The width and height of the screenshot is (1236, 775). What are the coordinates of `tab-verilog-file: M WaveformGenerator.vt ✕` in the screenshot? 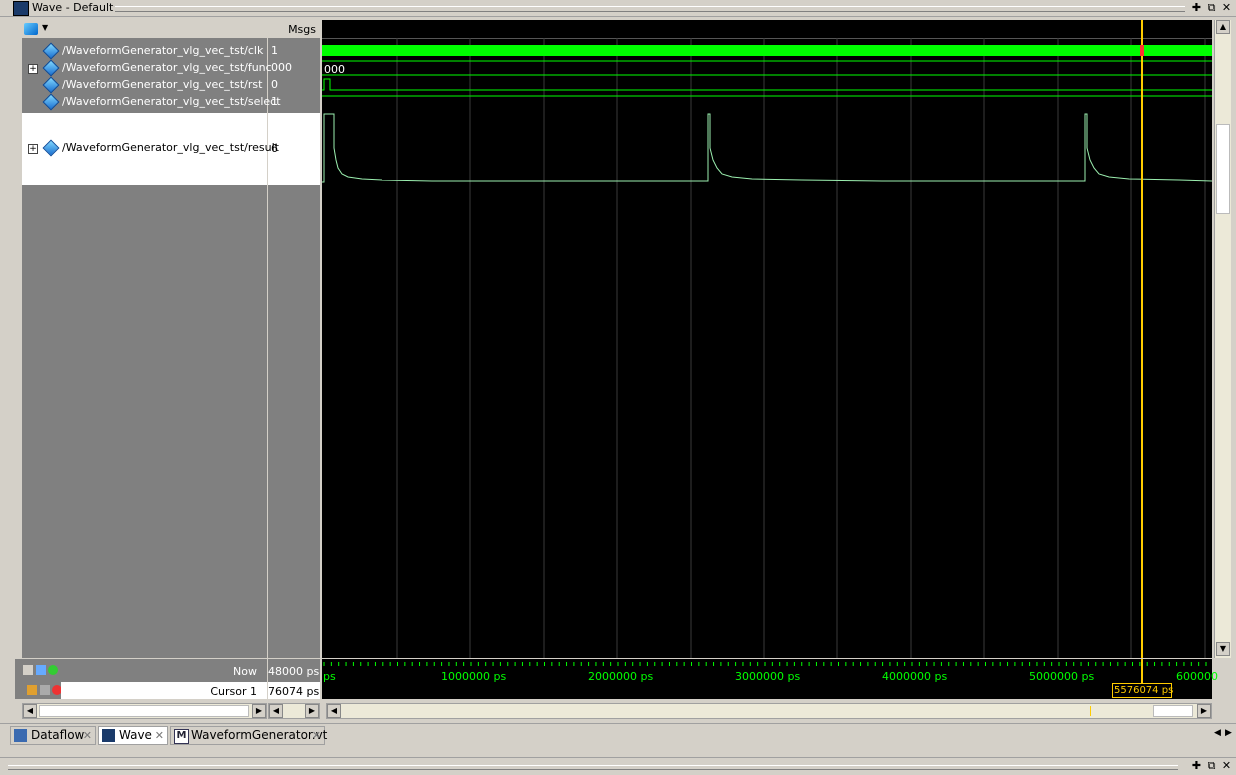 It's located at (249, 735).